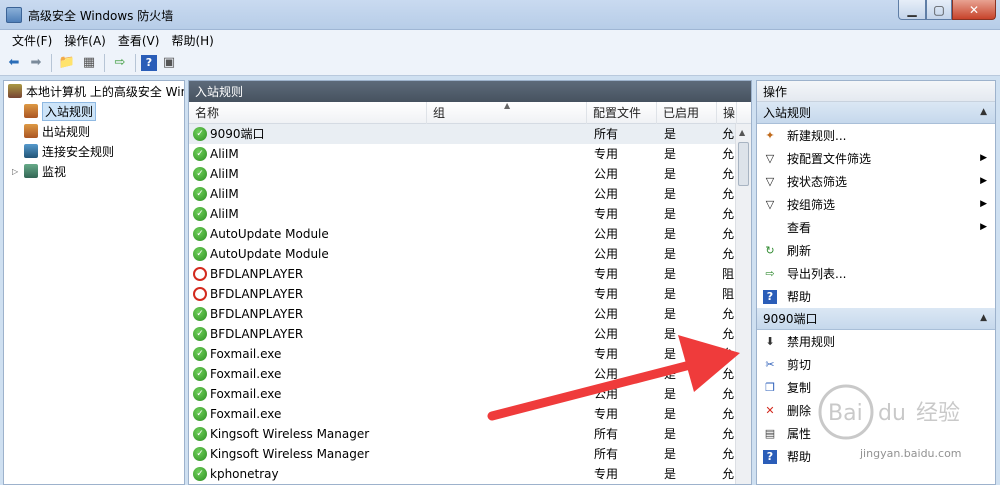 Image resolution: width=1000 pixels, height=485 pixels. I want to click on block-icon, so click(200, 274).